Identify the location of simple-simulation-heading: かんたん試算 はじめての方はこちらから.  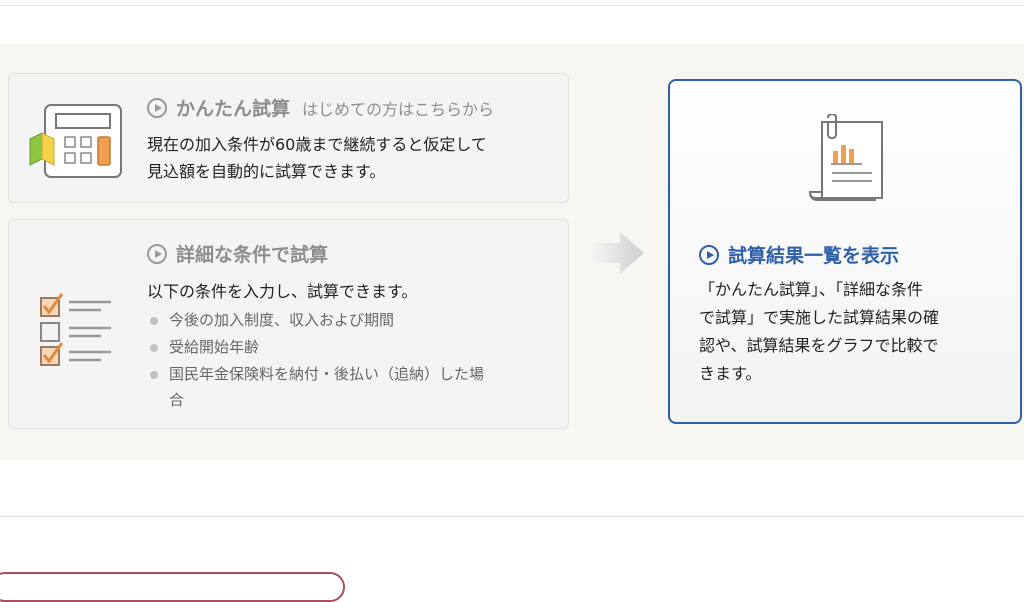
(320, 107).